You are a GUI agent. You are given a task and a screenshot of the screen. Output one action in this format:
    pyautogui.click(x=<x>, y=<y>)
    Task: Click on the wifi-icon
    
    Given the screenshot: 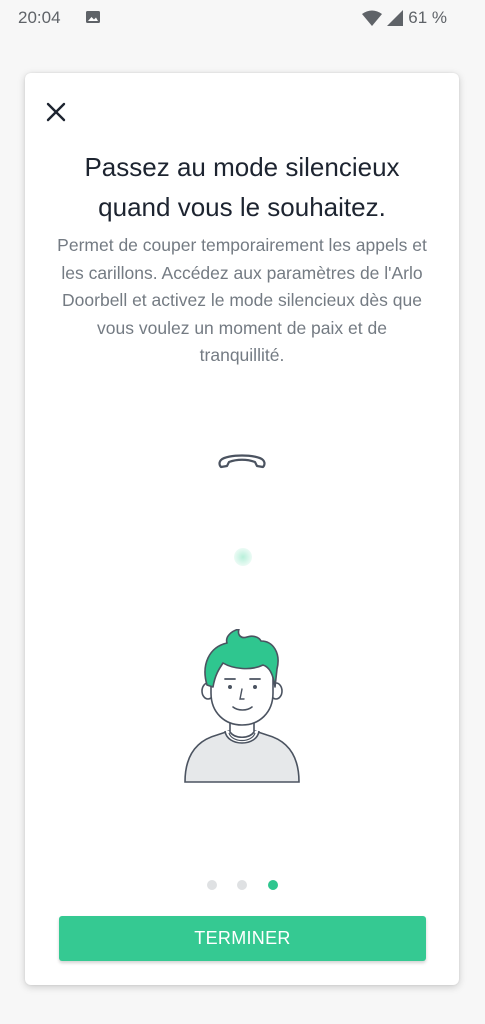 What is the action you would take?
    pyautogui.click(x=372, y=18)
    